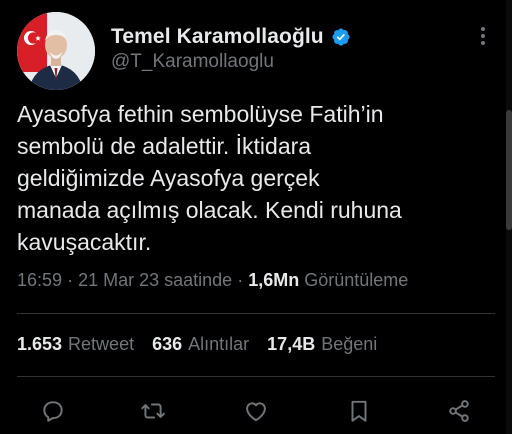  I want to click on views-count: 1,6Mn, so click(274, 280).